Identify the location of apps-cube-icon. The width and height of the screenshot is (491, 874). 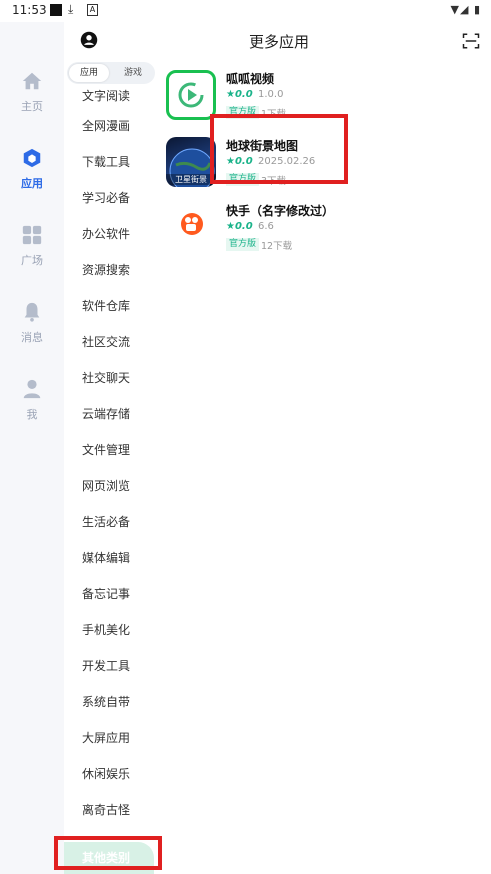
(32, 158).